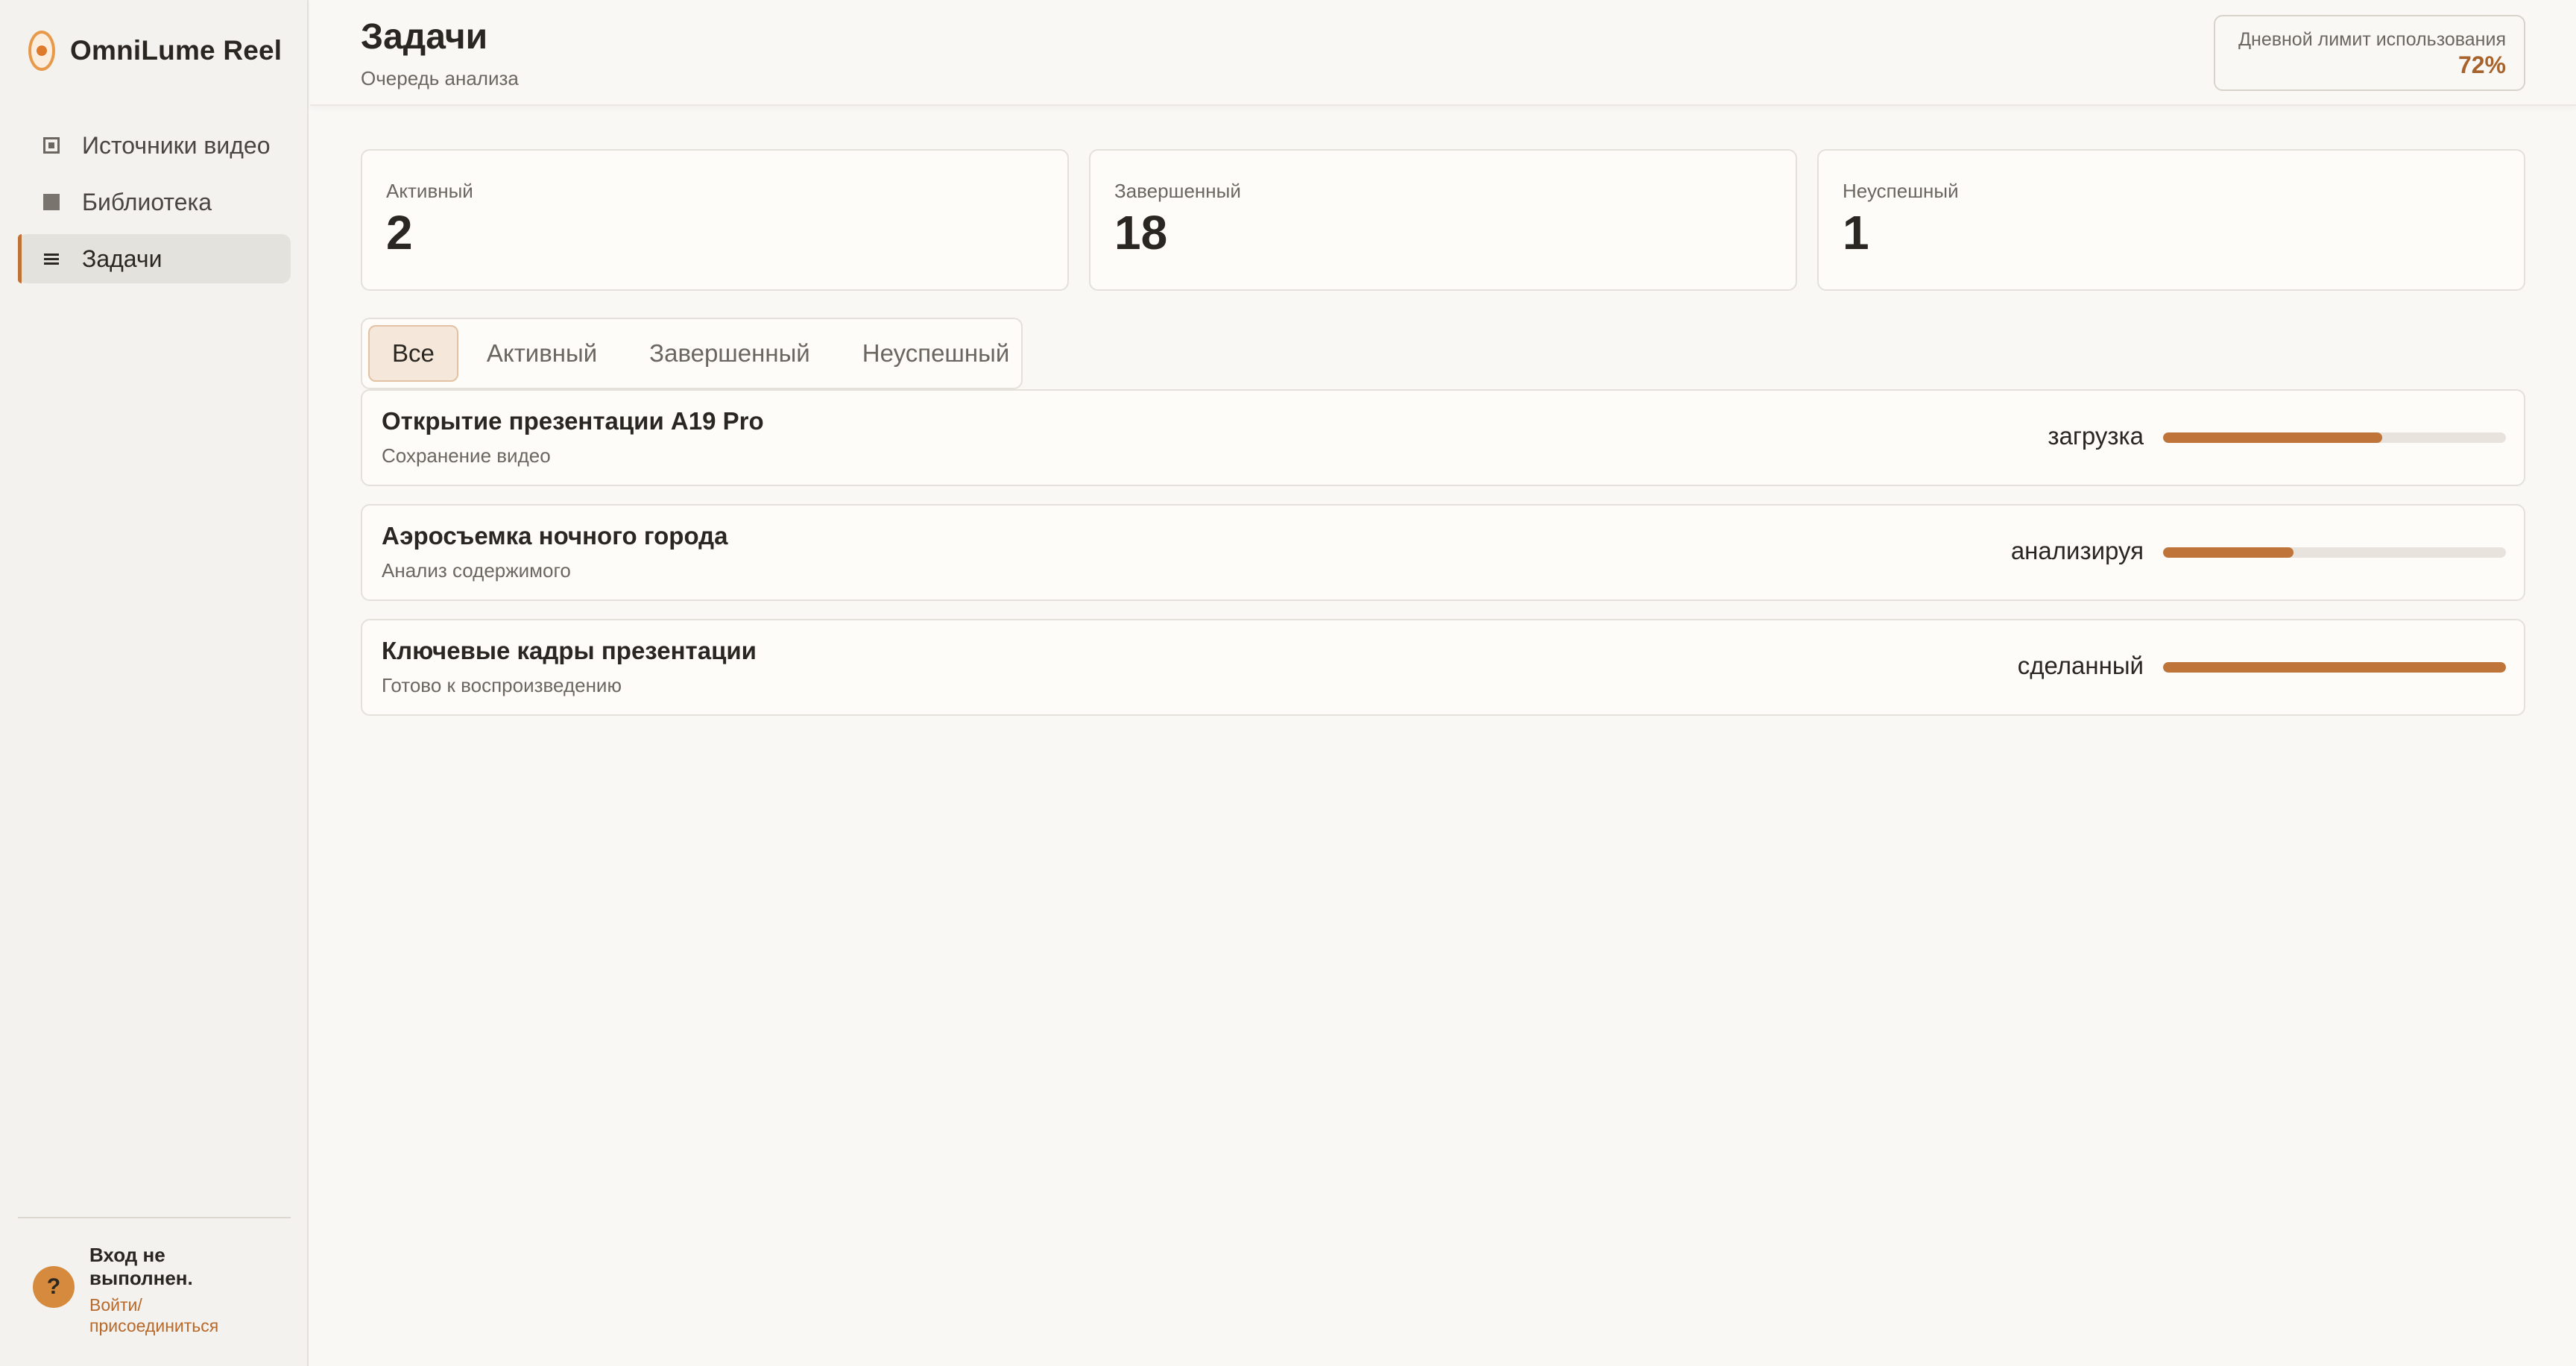 This screenshot has height=1366, width=2576. I want to click on task-subtitle: Анализ содержимого, so click(477, 570).